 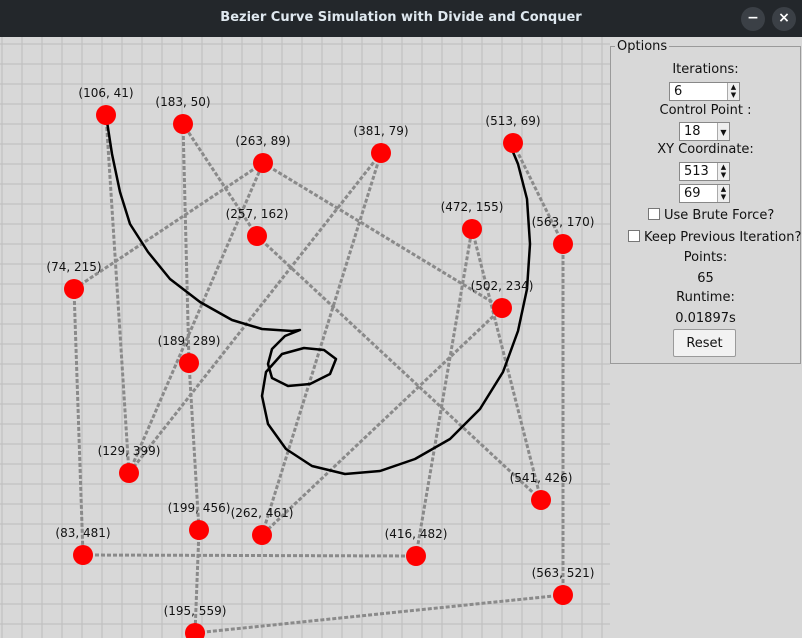 I want to click on close-button: ×, so click(x=784, y=19).